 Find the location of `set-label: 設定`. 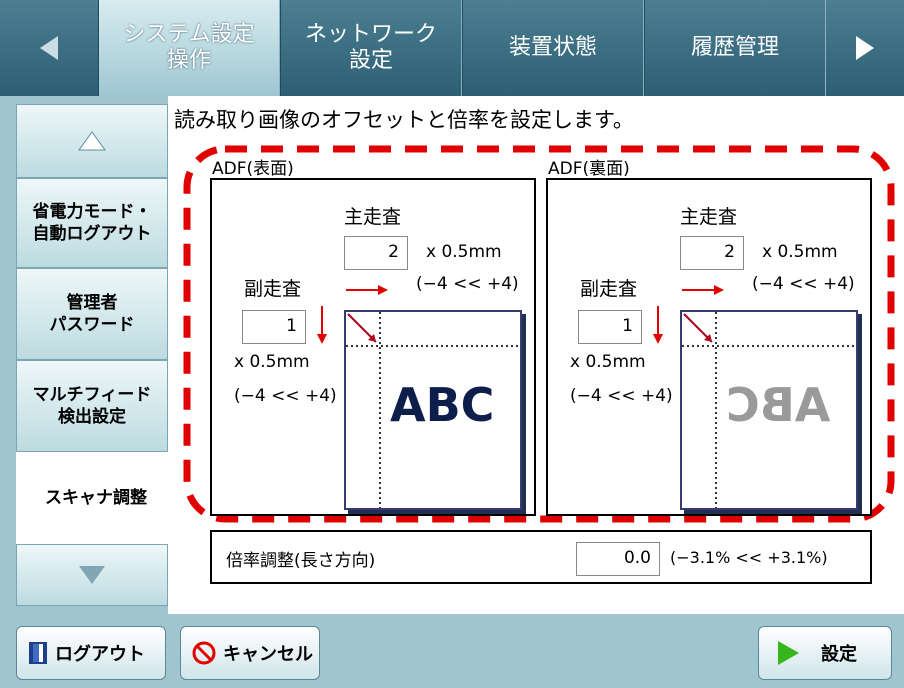

set-label: 設定 is located at coordinates (839, 654).